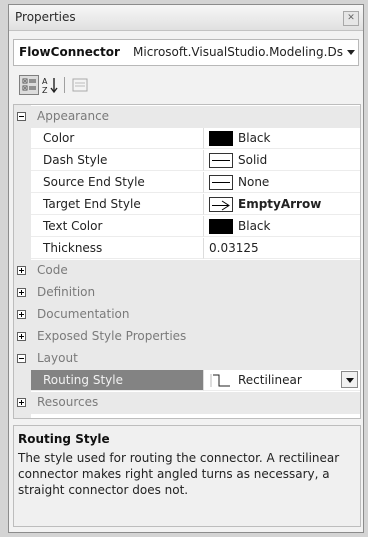  What do you see at coordinates (117, 248) in the screenshot?
I see `property-name: Thickness` at bounding box center [117, 248].